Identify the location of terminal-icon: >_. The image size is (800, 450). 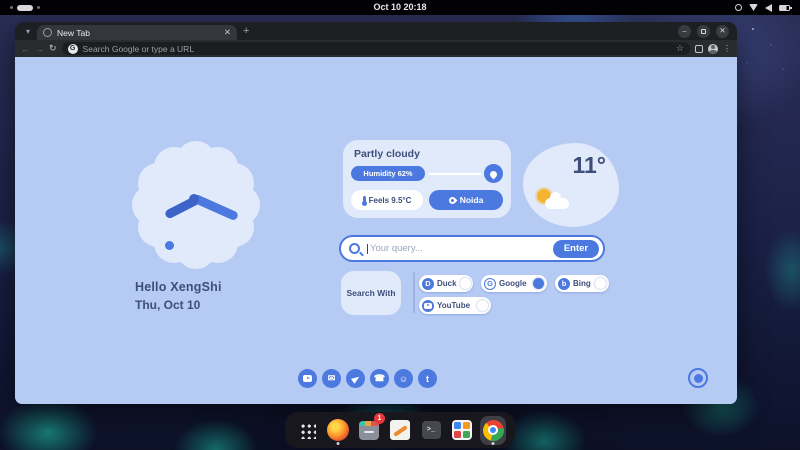
(431, 430).